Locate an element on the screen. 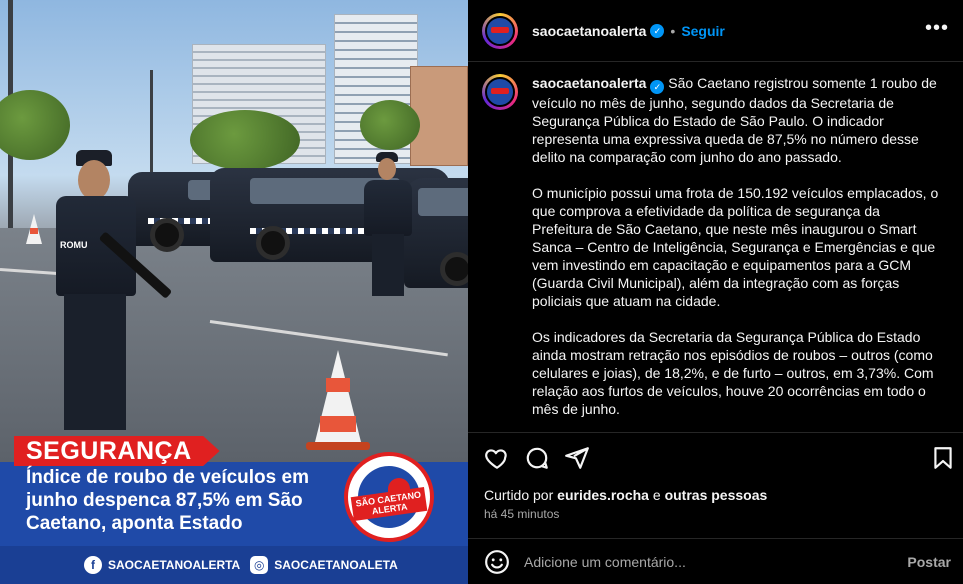  cone-base is located at coordinates (338, 446).